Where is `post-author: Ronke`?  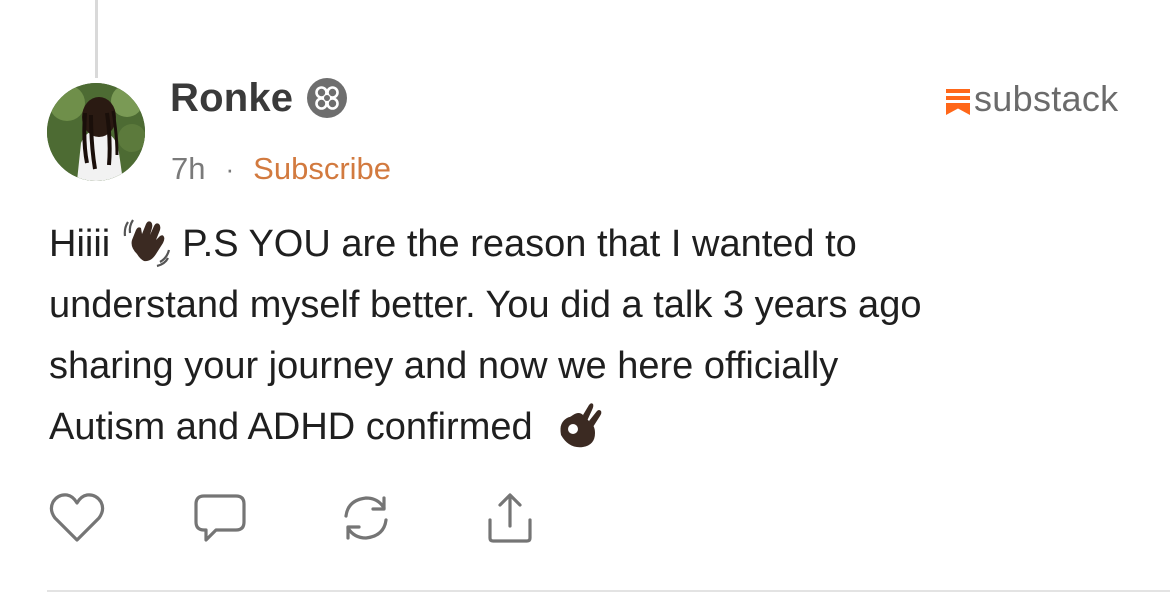
post-author: Ronke is located at coordinates (259, 98).